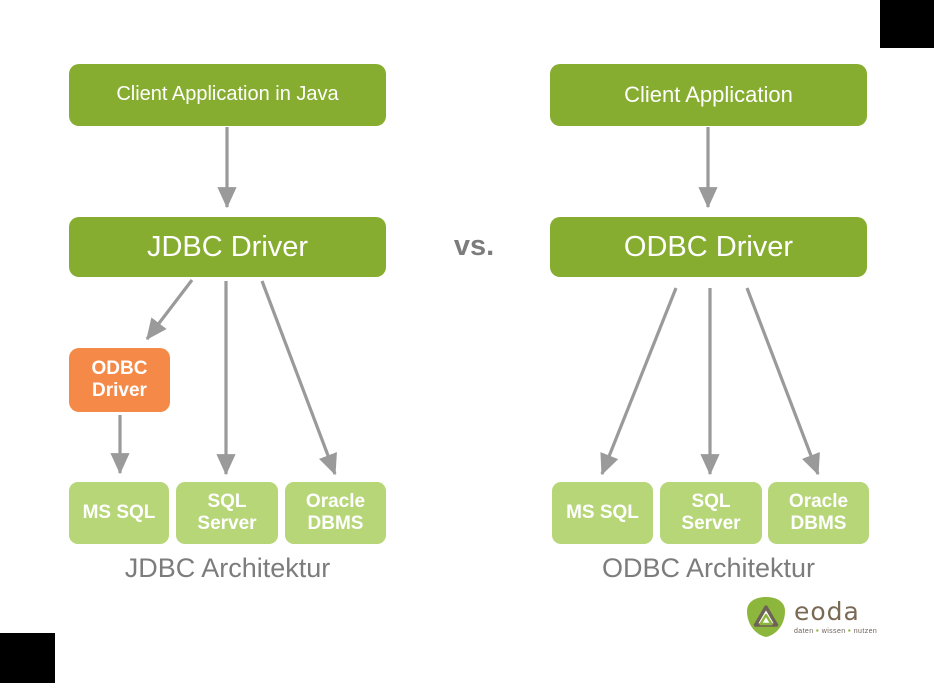 The height and width of the screenshot is (683, 934). I want to click on eoda-word: eoda, so click(827, 611).